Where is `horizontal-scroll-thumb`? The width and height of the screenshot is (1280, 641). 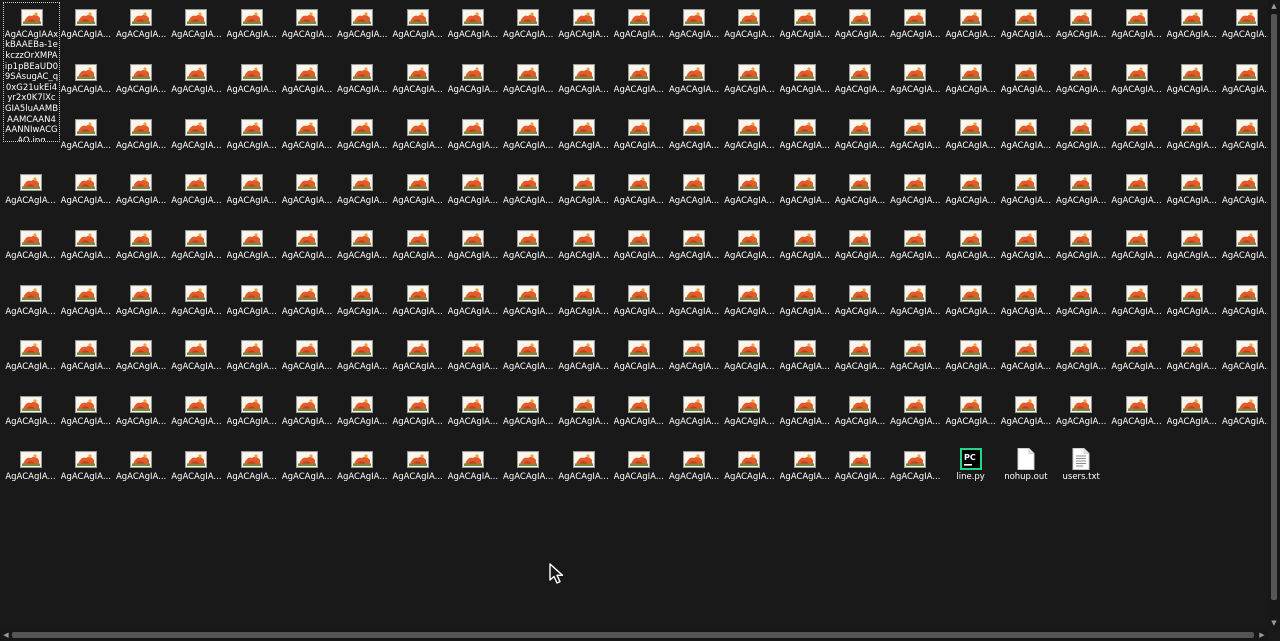 horizontal-scroll-thumb is located at coordinates (633, 635).